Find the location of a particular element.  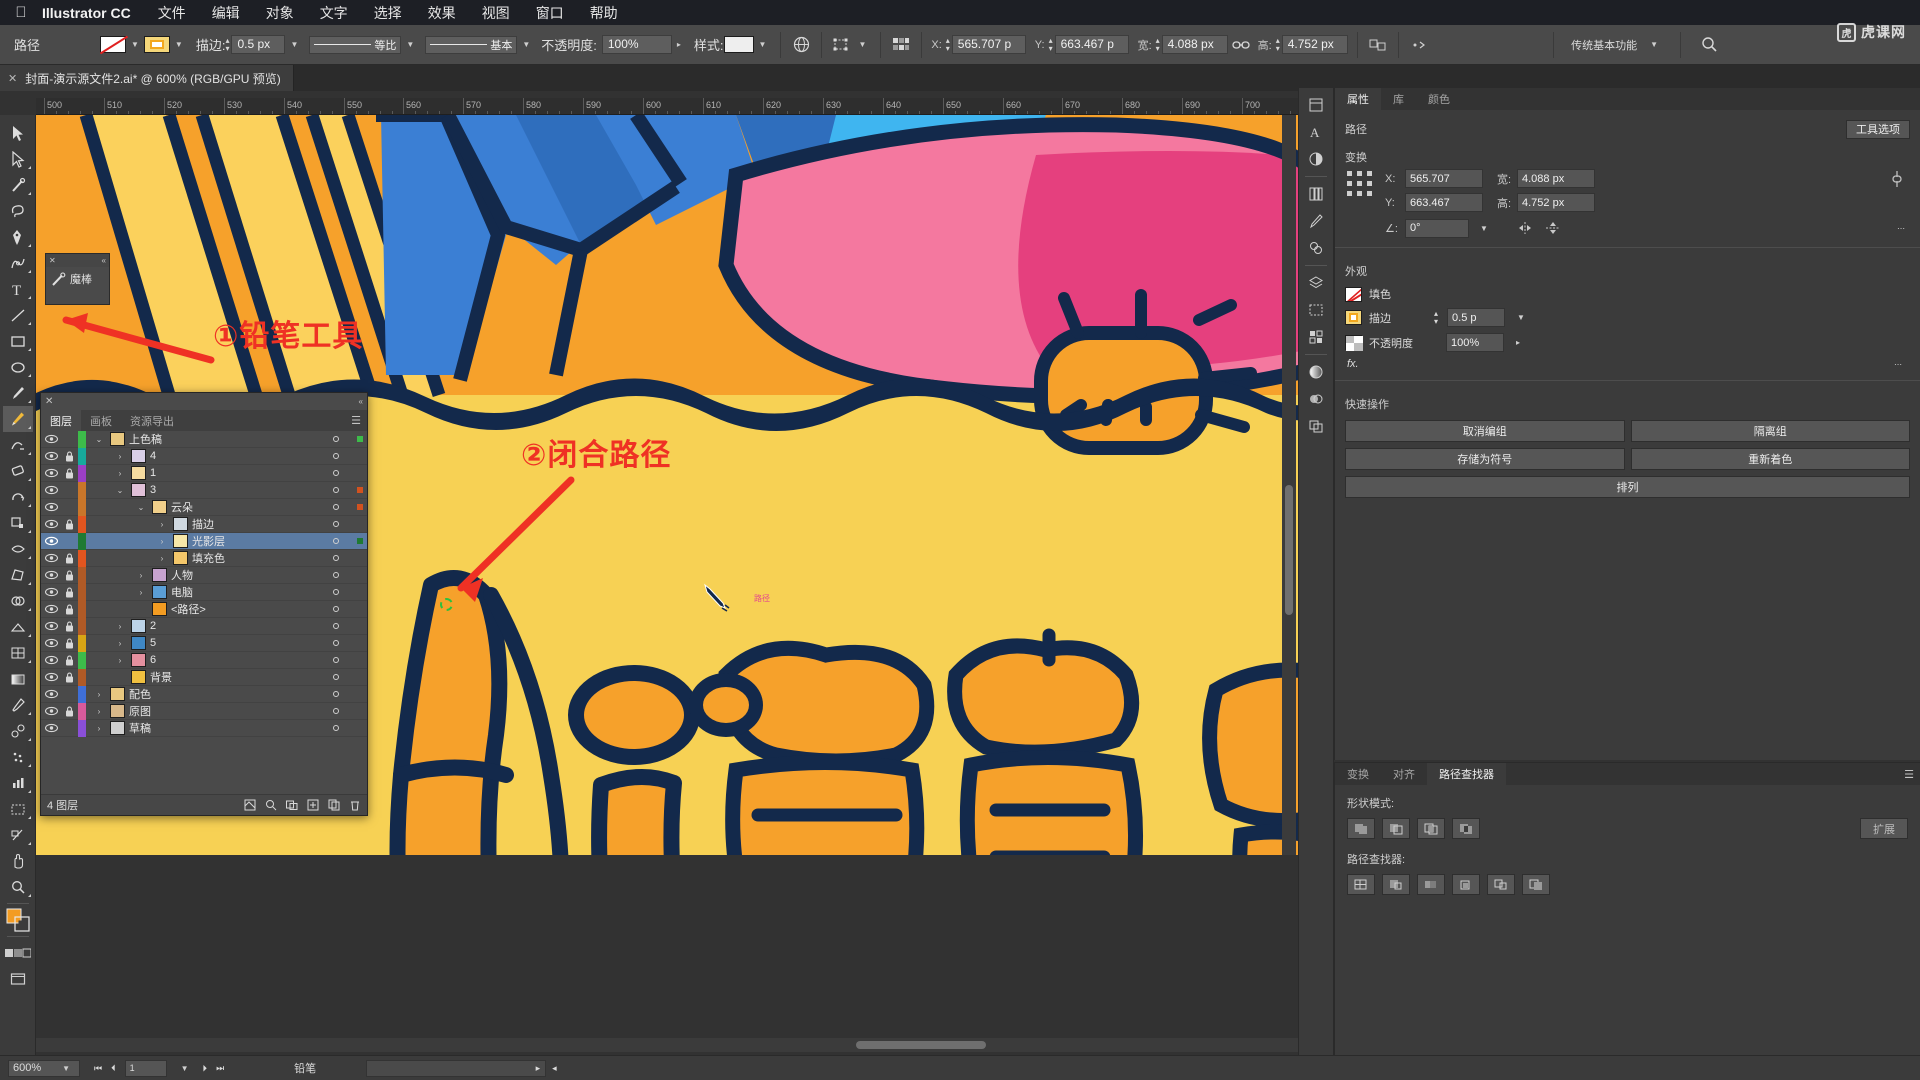

appearance-opacity-chevron-icon: ▸ is located at coordinates (1518, 342).